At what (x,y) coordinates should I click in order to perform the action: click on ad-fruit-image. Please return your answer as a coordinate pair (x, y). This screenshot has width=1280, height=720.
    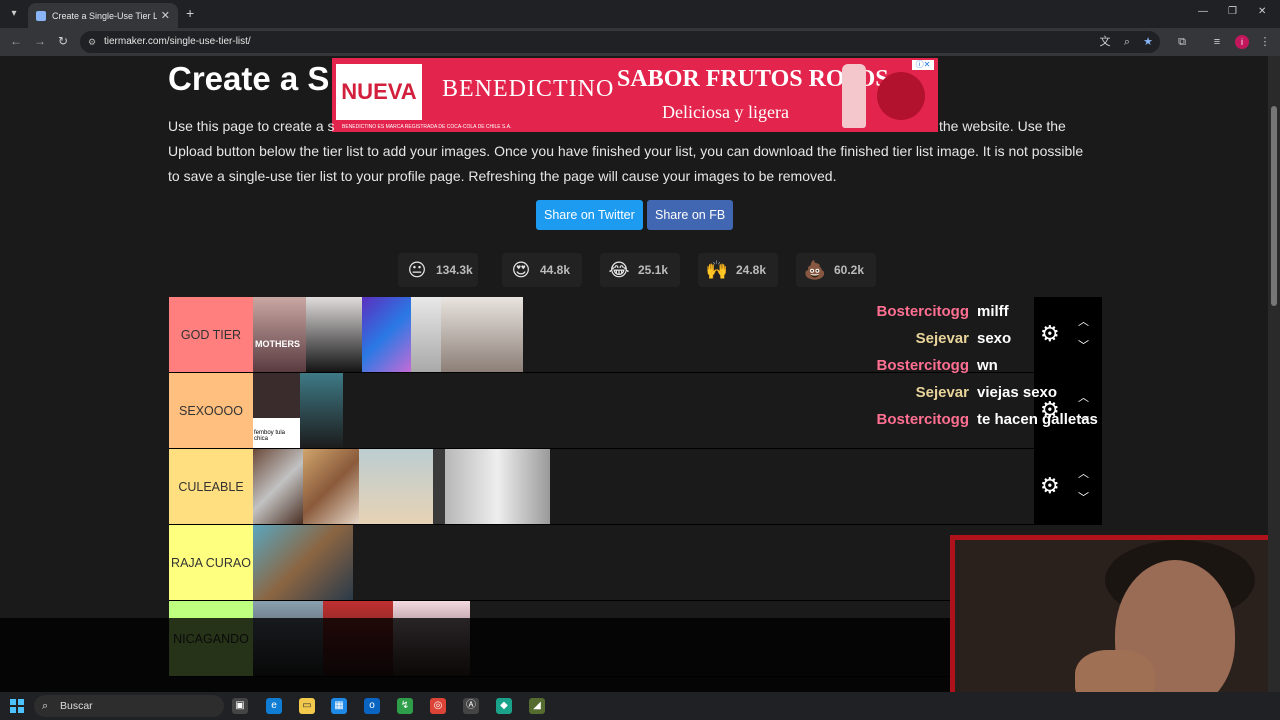
    Looking at the image, I should click on (901, 96).